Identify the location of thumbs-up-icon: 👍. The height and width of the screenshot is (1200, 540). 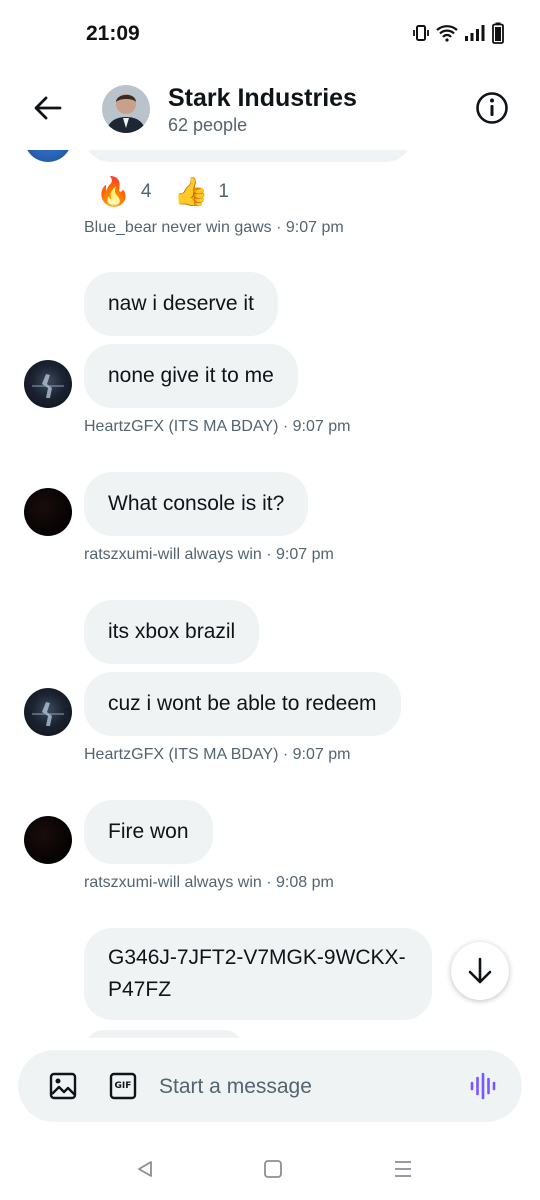
(191, 191).